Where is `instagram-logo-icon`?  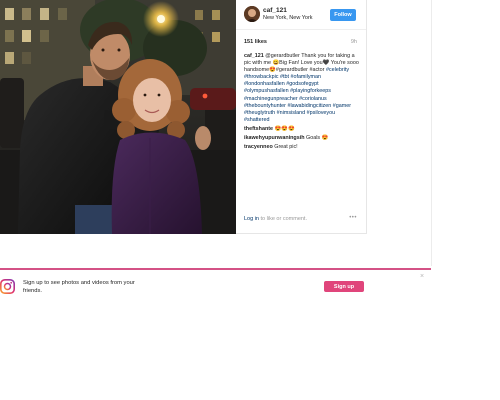 instagram-logo-icon is located at coordinates (7, 286).